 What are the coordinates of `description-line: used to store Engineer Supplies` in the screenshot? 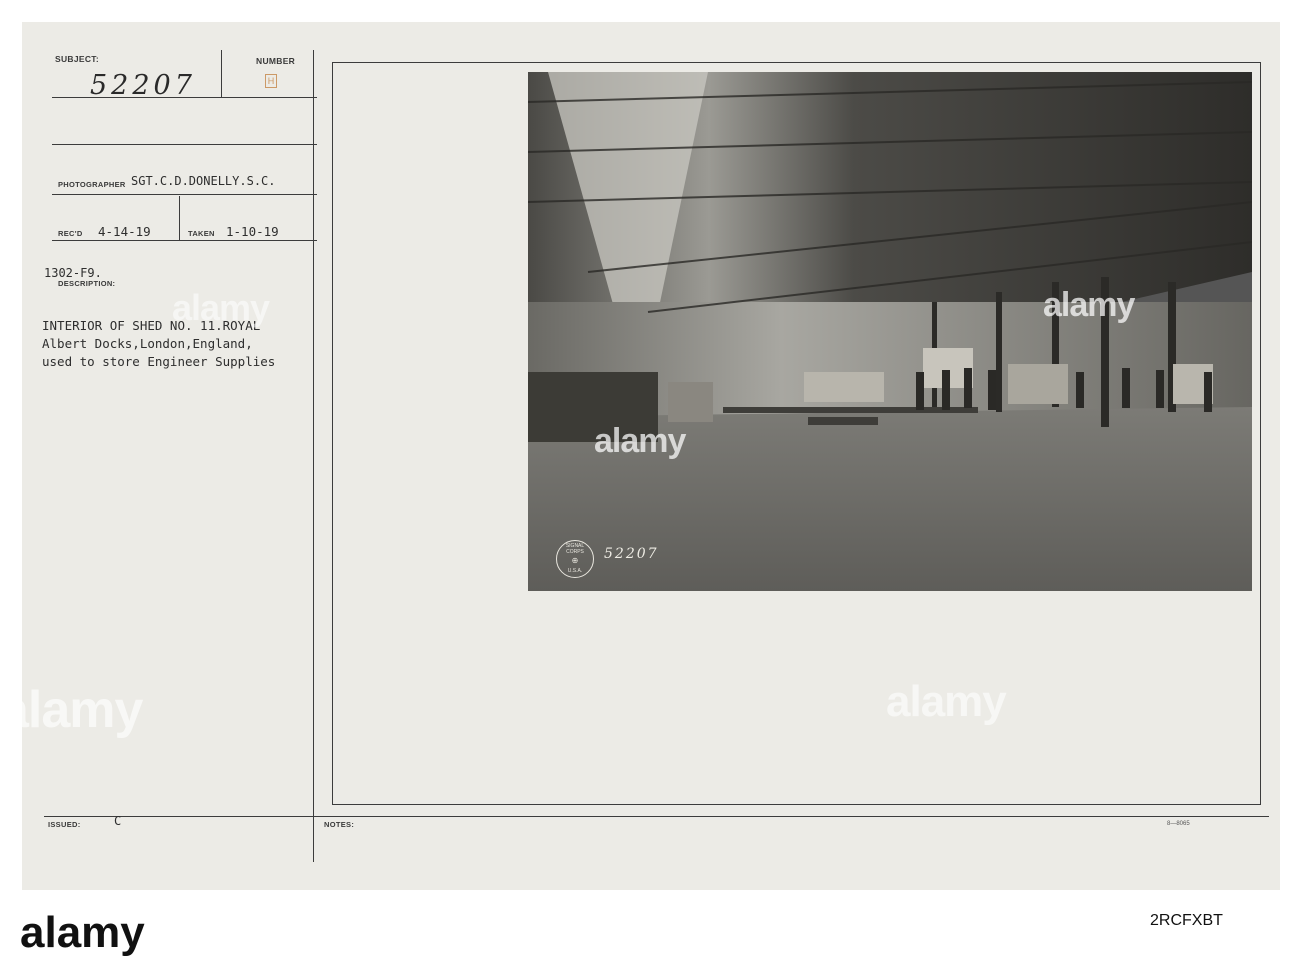 It's located at (159, 361).